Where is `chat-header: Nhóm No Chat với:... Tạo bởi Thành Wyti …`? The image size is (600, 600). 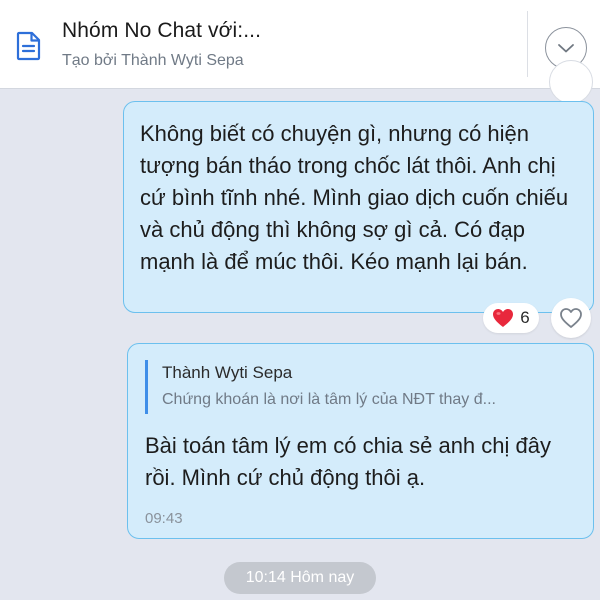 chat-header: Nhóm No Chat với:... Tạo bởi Thành Wyti … is located at coordinates (300, 44).